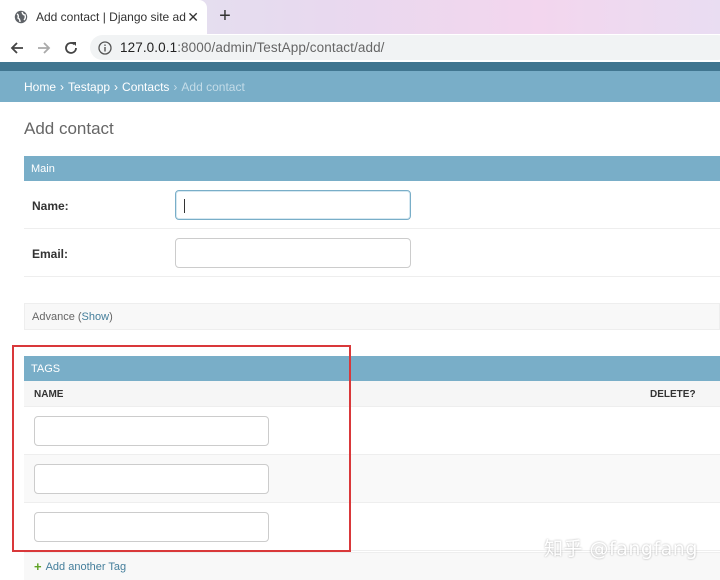 The height and width of the screenshot is (580, 720). Describe the element at coordinates (621, 549) in the screenshot. I see `watermark-text: 知乎 @fangfang` at that location.